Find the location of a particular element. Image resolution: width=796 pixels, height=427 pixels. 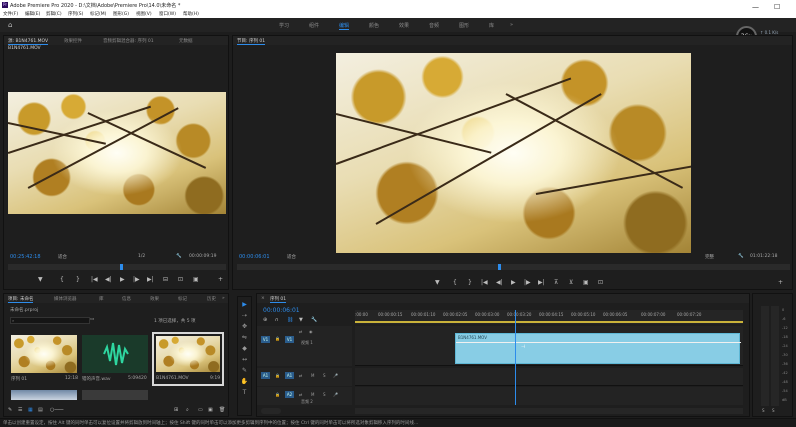

eye-icon: ◉ is located at coordinates (311, 331).